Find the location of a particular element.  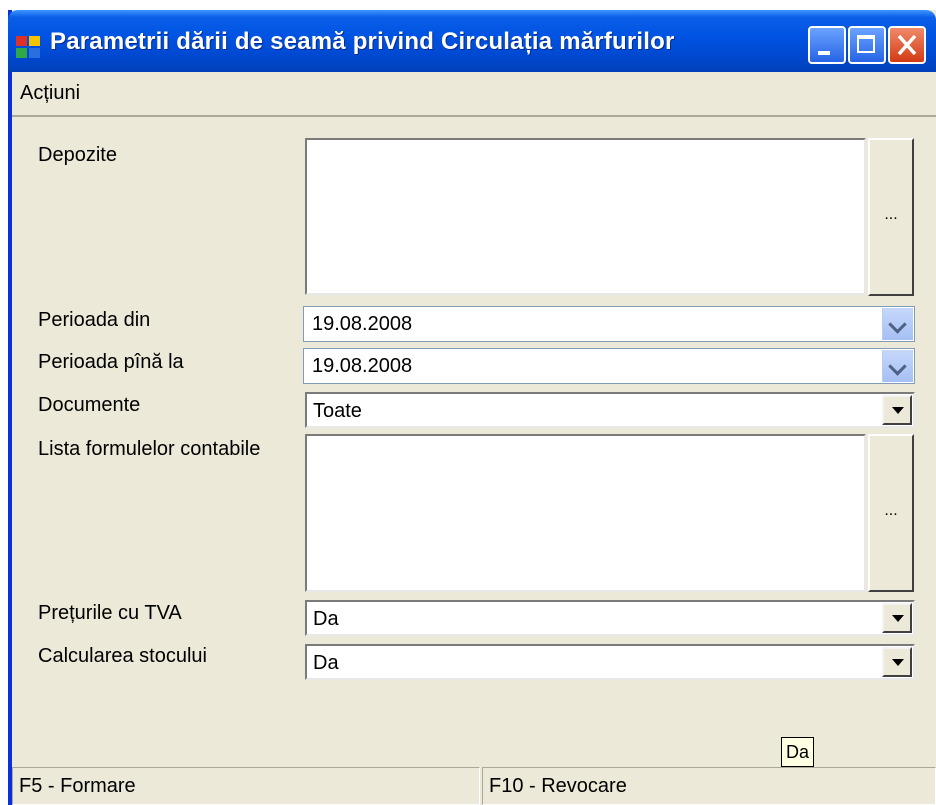

documente-value: Toate is located at coordinates (337, 411).